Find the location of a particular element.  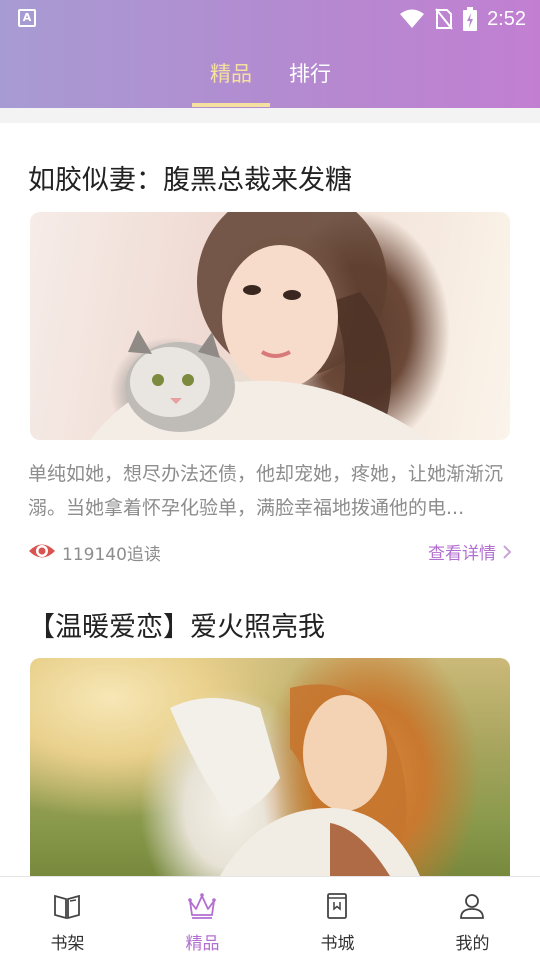

nav-item-bookshelf: 书架 is located at coordinates (67, 918).